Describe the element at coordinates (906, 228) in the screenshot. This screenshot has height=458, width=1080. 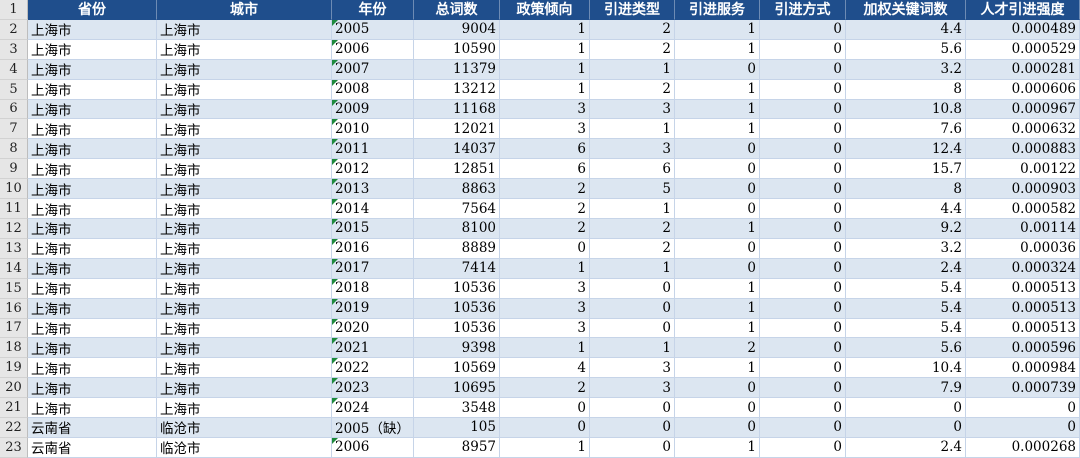
I see `cell-weighted-keywords: 9.2` at that location.